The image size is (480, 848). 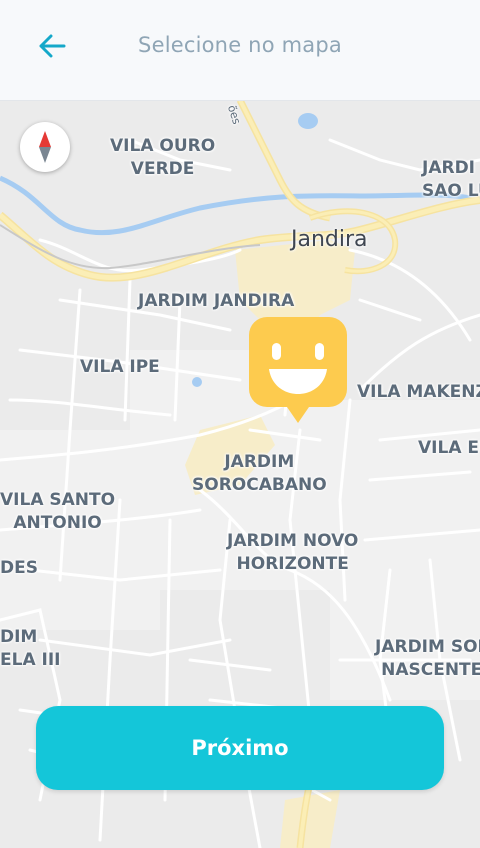 I want to click on compass-button, so click(x=45, y=147).